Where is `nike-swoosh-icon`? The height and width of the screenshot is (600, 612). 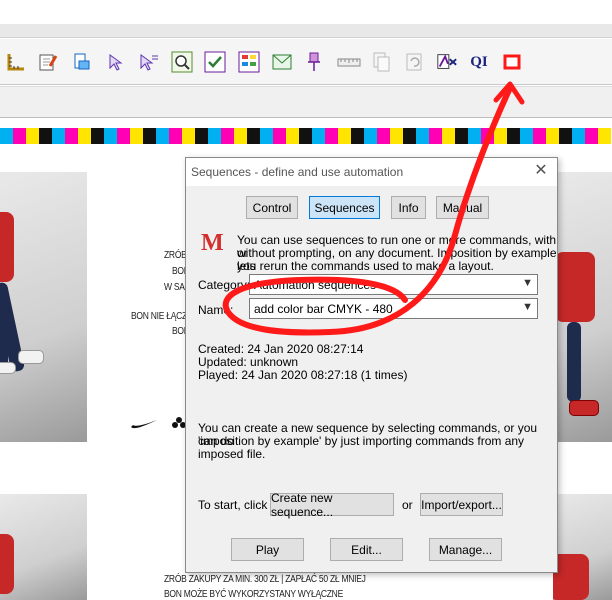
nike-swoosh-icon is located at coordinates (144, 424).